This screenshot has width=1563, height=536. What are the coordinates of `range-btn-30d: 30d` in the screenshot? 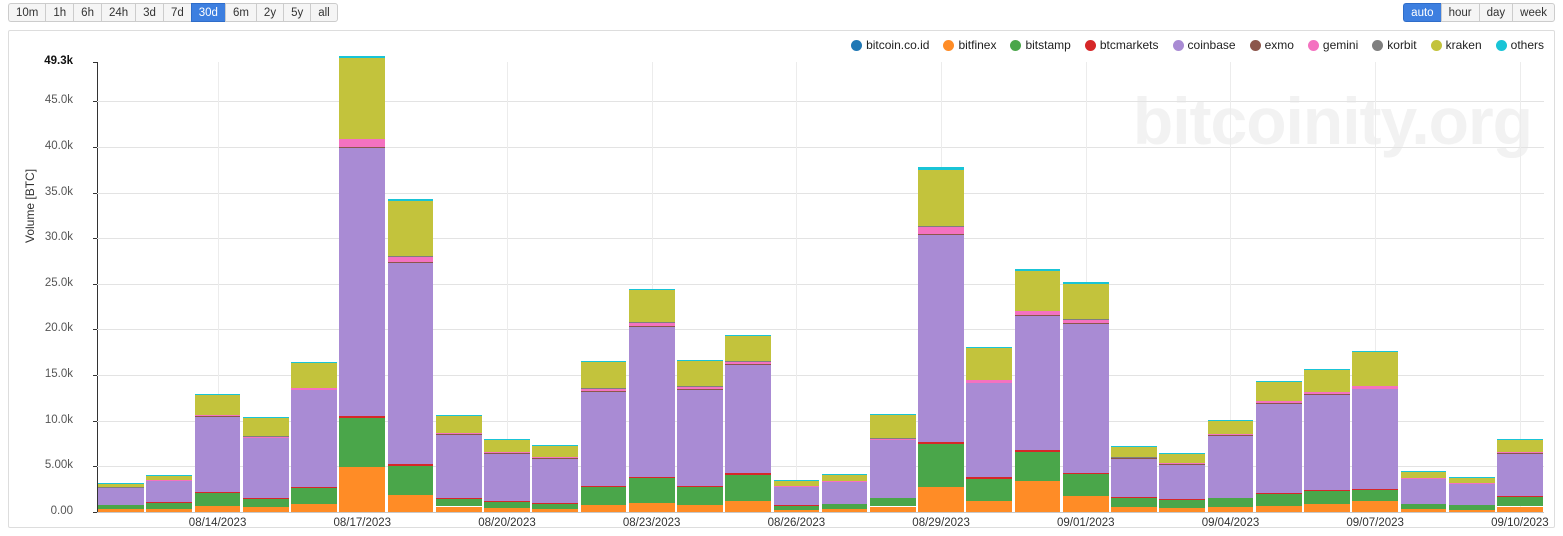 It's located at (207, 12).